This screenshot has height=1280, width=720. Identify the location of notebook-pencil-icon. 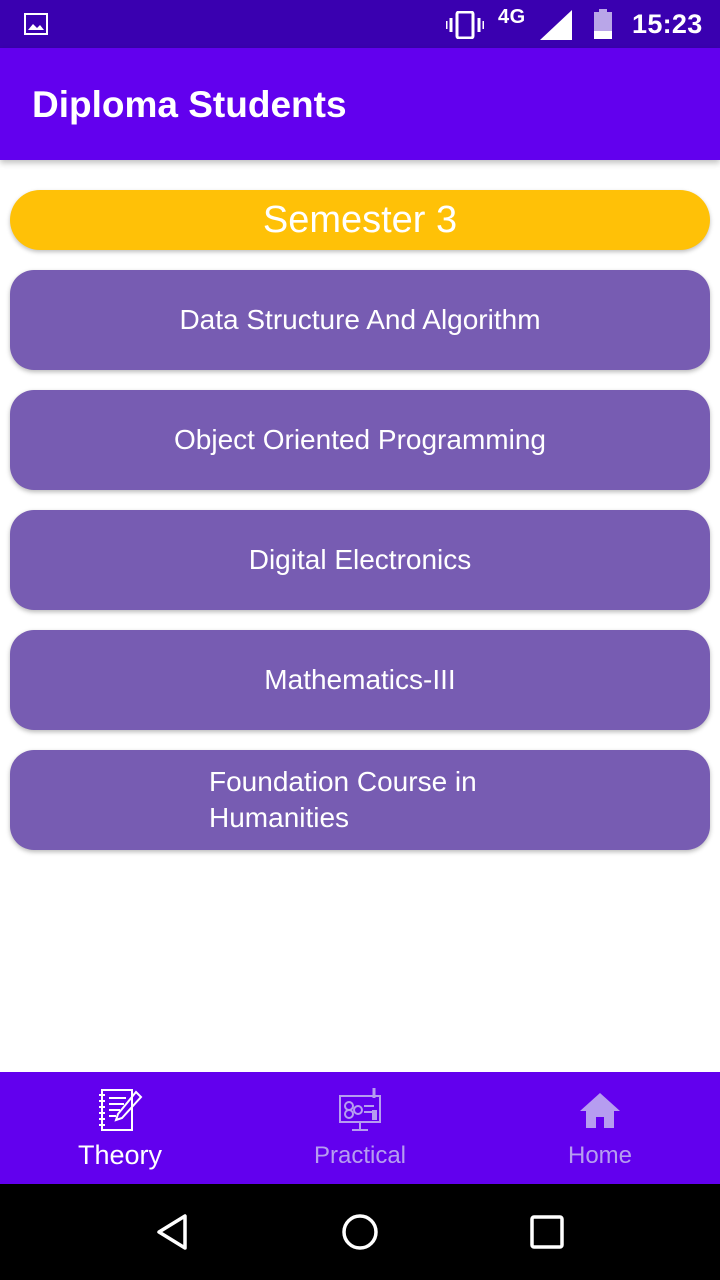
(121, 1110).